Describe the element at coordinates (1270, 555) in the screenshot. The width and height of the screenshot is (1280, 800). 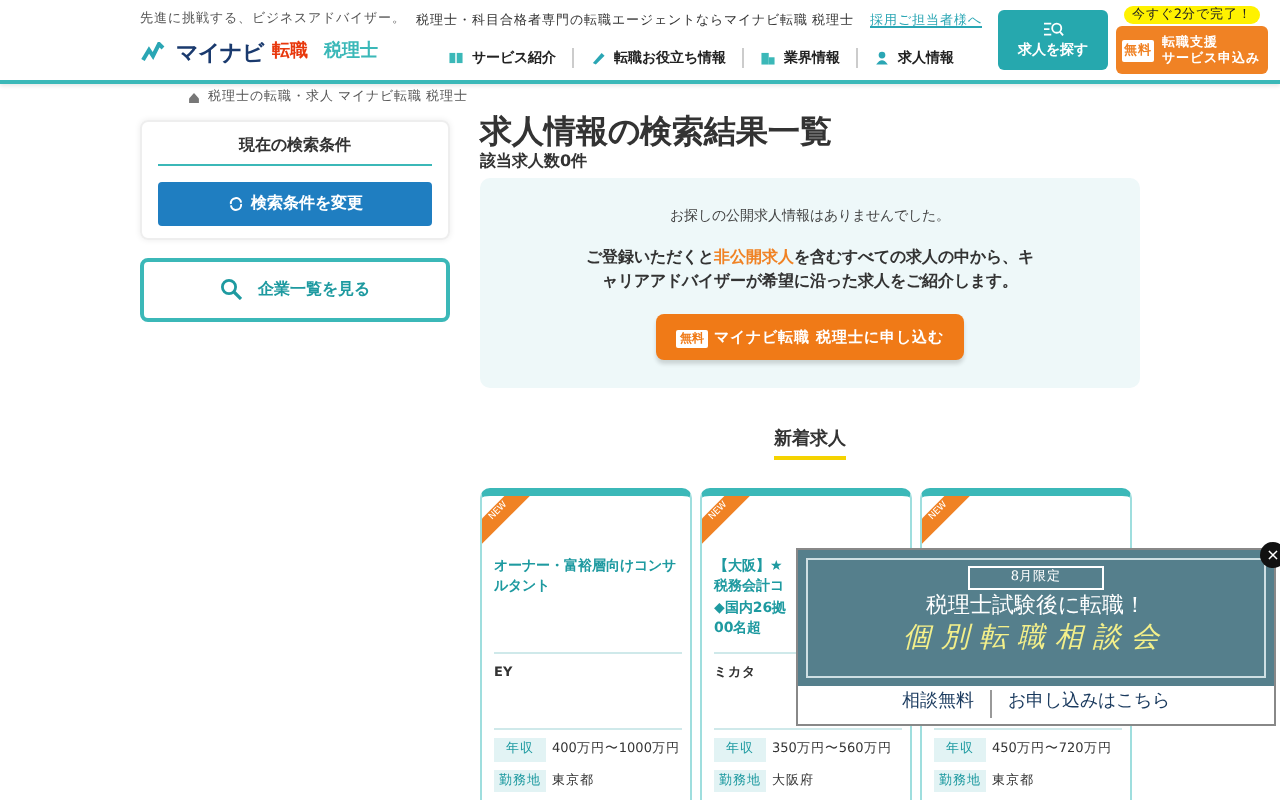
I see `close-button: ×` at that location.